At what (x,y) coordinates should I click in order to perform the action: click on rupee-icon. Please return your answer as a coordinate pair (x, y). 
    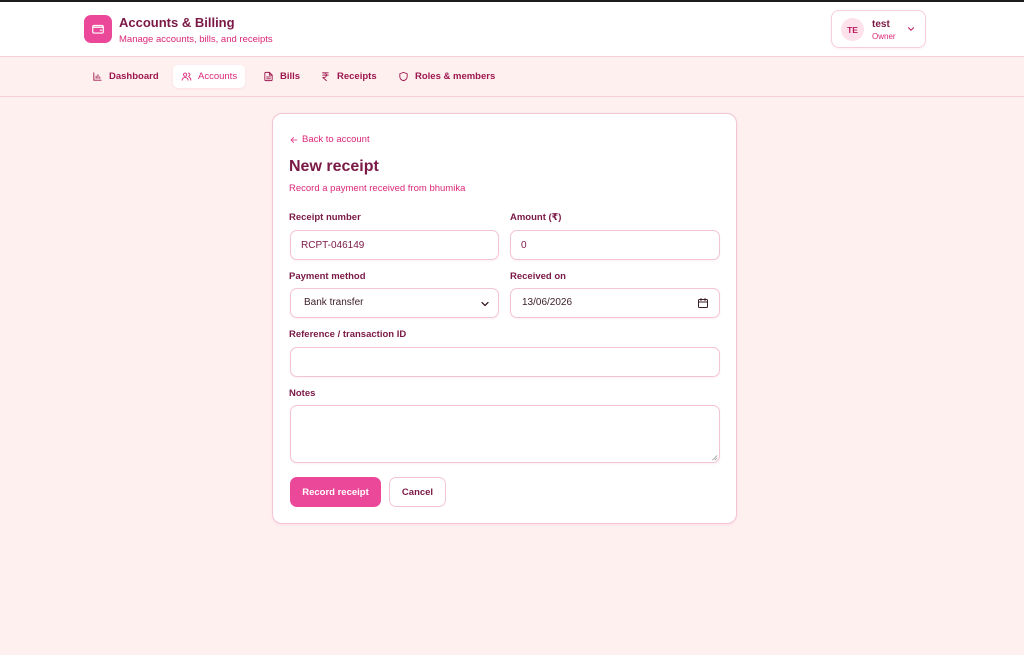
    Looking at the image, I should click on (325, 77).